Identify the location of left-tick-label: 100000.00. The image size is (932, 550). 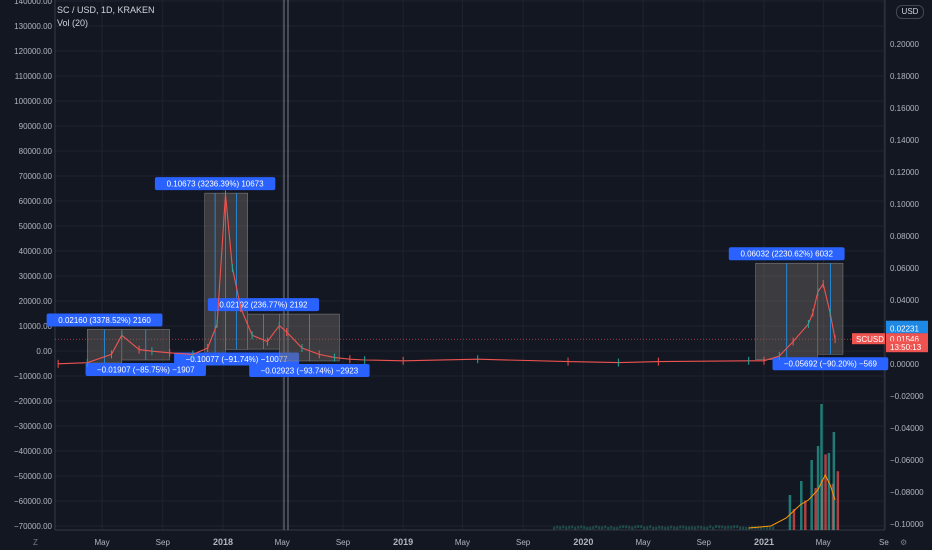
(33, 101).